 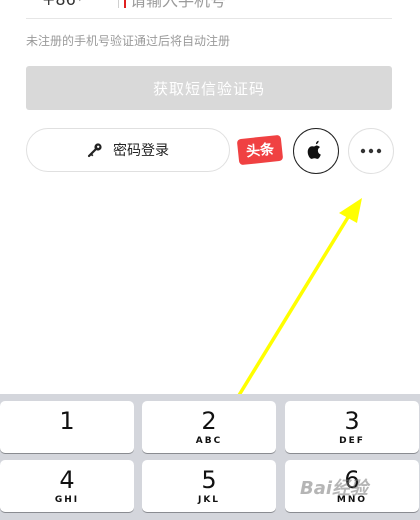 I want to click on password-login-label: 密码登录, so click(x=141, y=151).